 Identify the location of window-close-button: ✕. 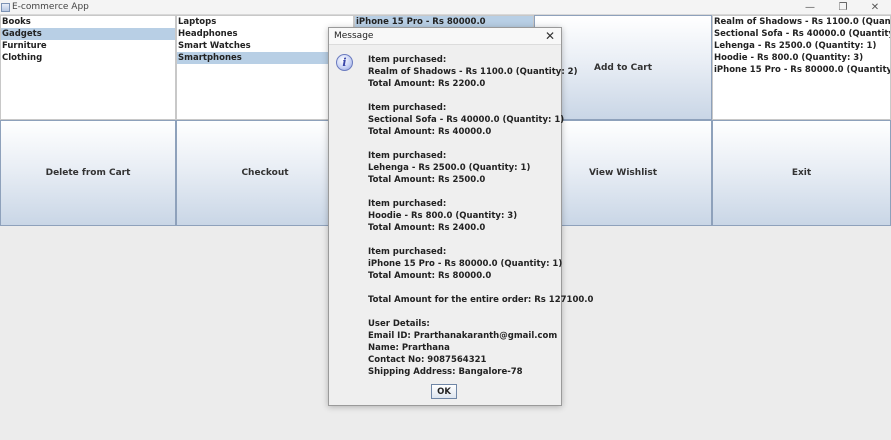
(875, 7).